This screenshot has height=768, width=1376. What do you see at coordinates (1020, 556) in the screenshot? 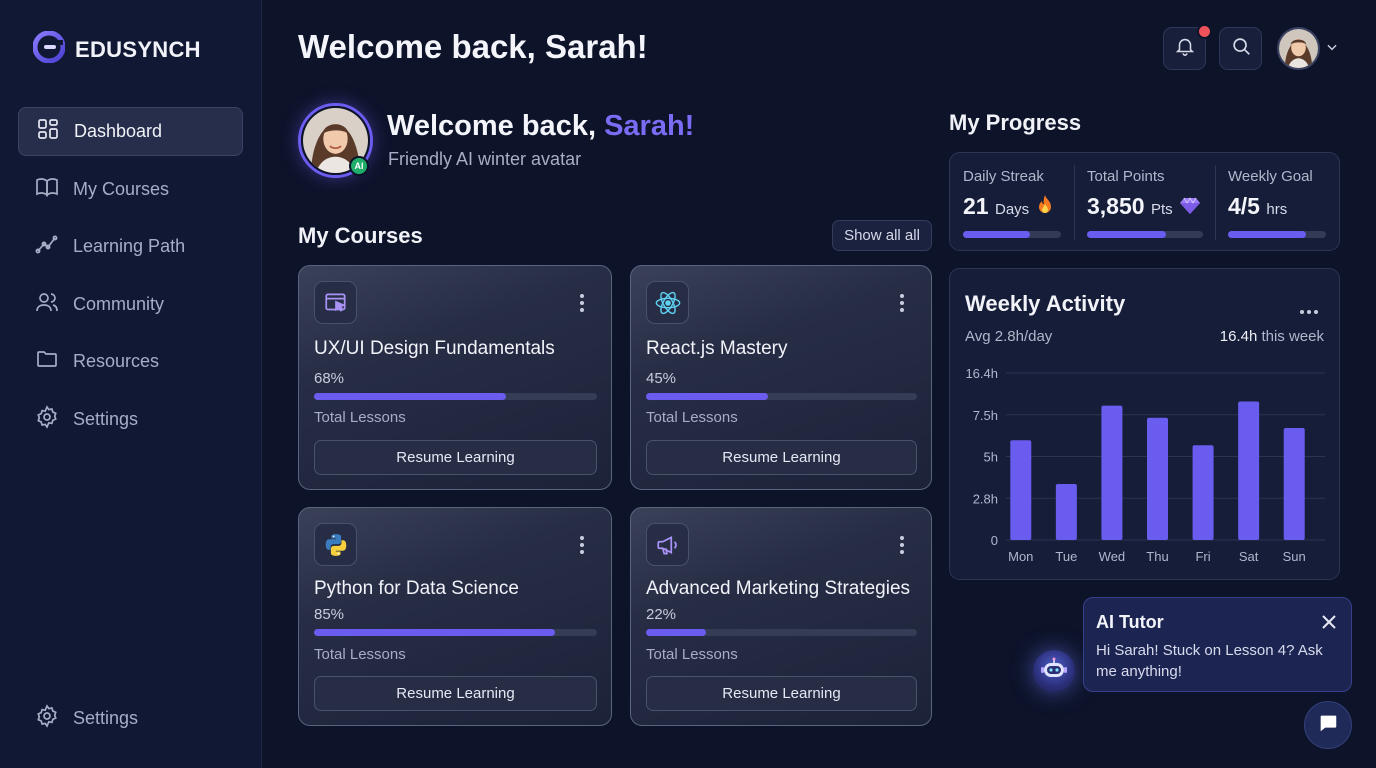
I see `x-tick-label: Mon` at bounding box center [1020, 556].